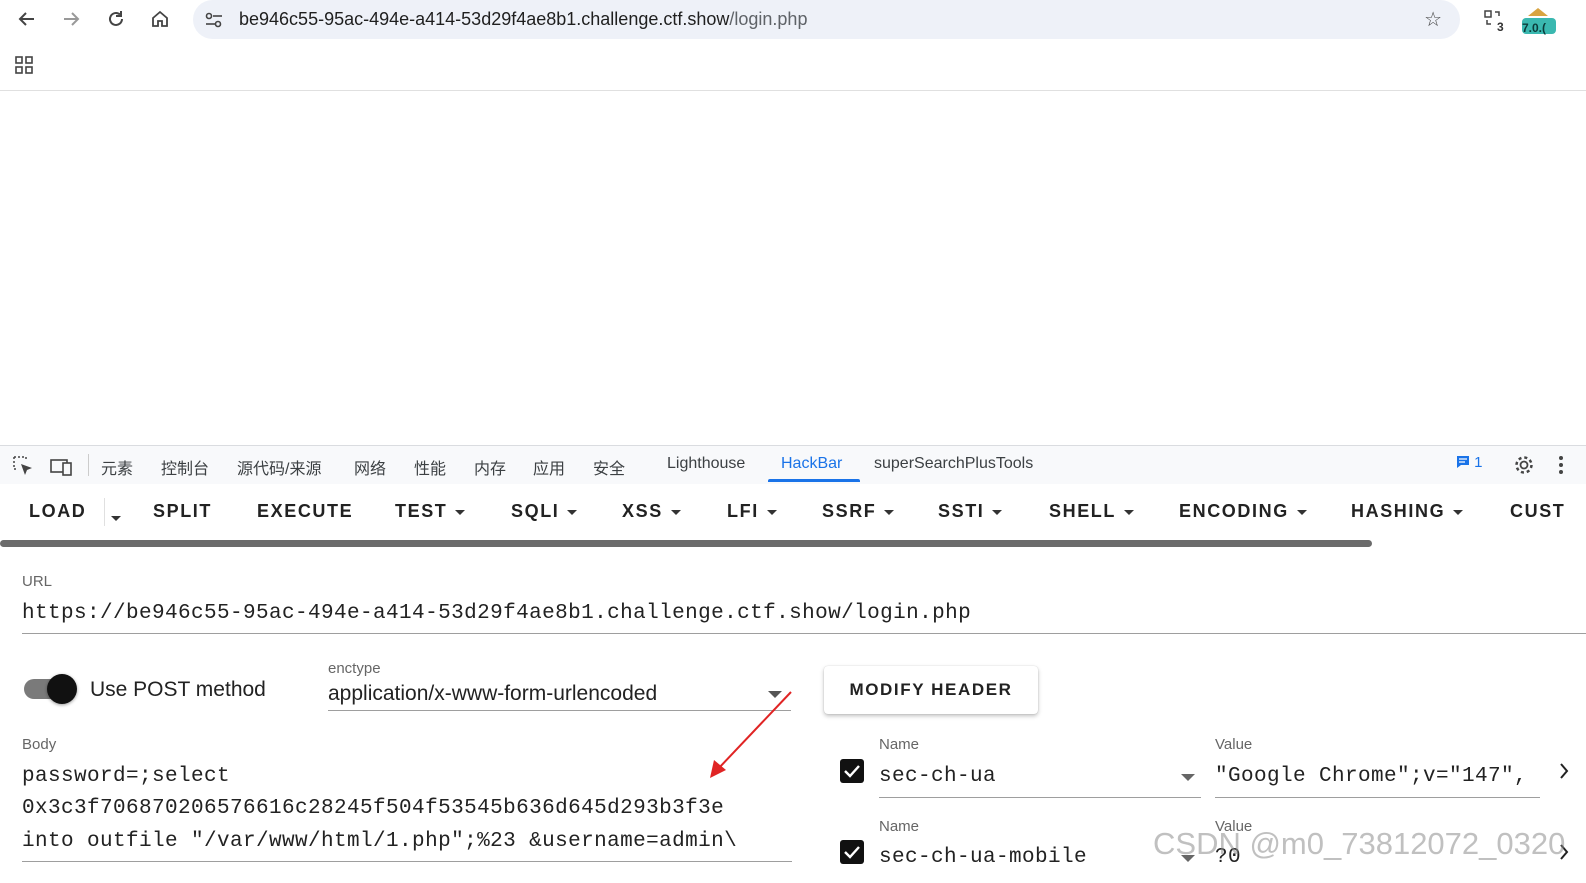 The height and width of the screenshot is (883, 1586). I want to click on url-path: /login.php, so click(768, 19).